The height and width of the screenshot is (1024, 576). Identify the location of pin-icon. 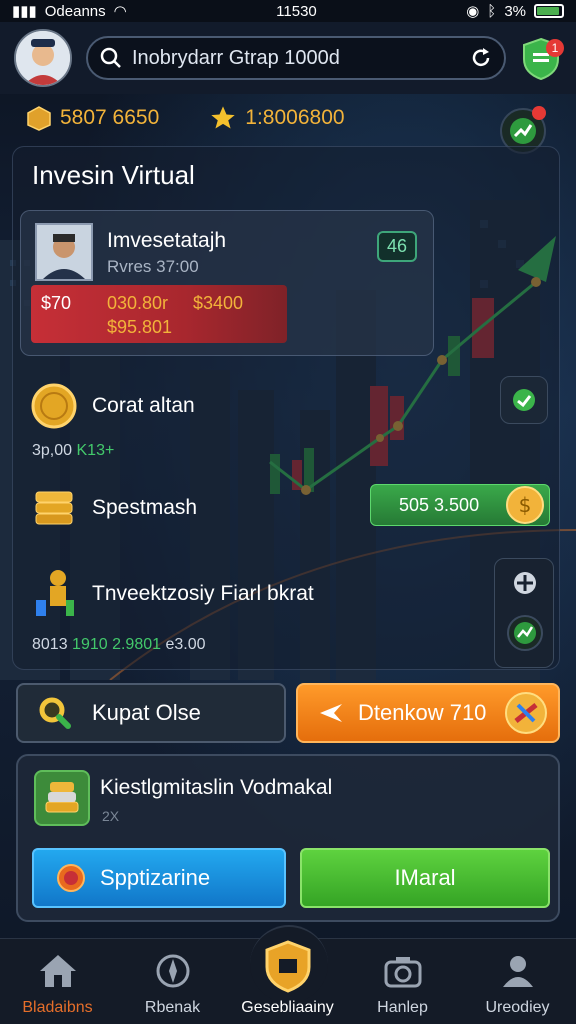
(525, 583).